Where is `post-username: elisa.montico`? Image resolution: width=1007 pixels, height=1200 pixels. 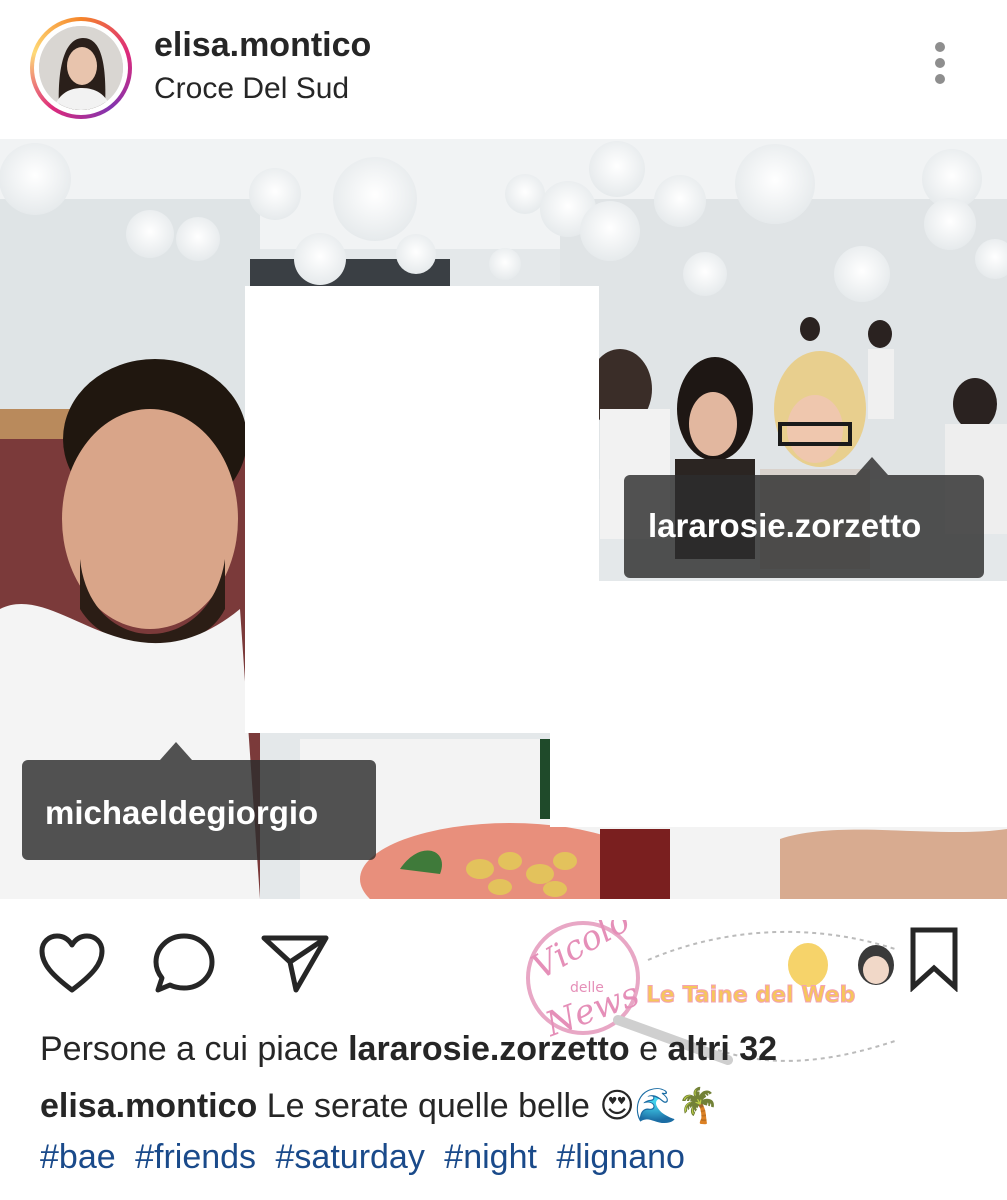
post-username: elisa.montico is located at coordinates (262, 45).